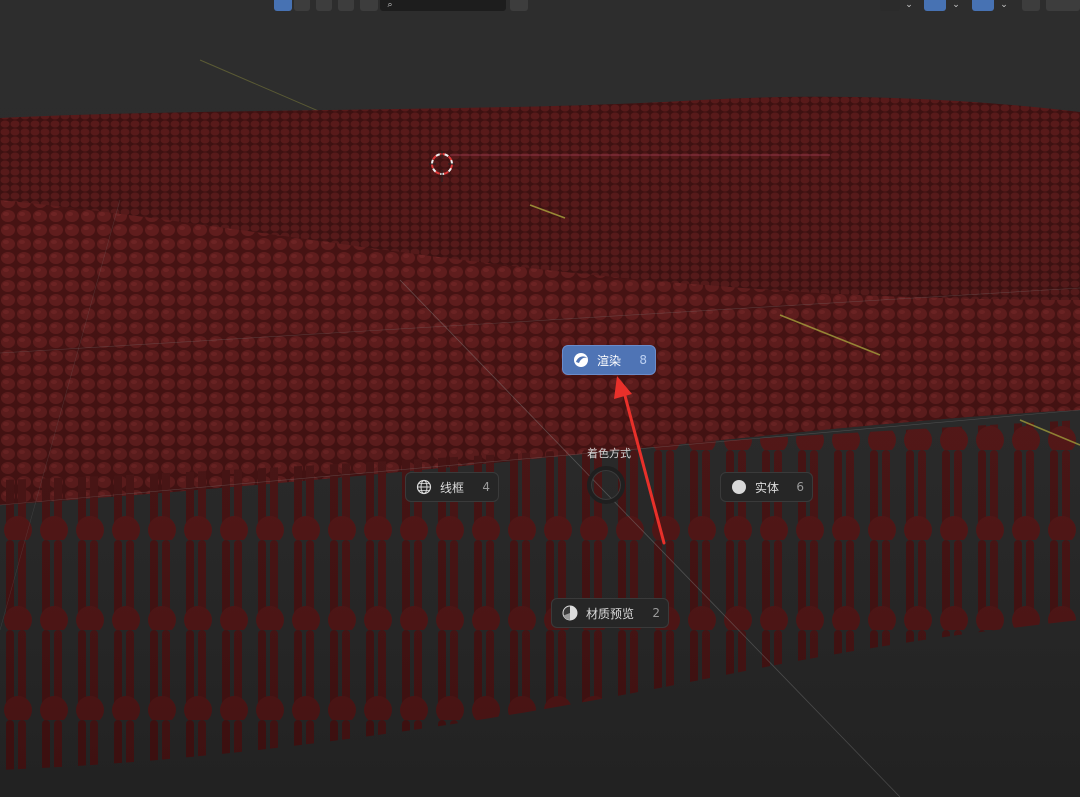 Image resolution: width=1080 pixels, height=797 pixels. Describe the element at coordinates (570, 613) in the screenshot. I see `material-preview-icon` at that location.